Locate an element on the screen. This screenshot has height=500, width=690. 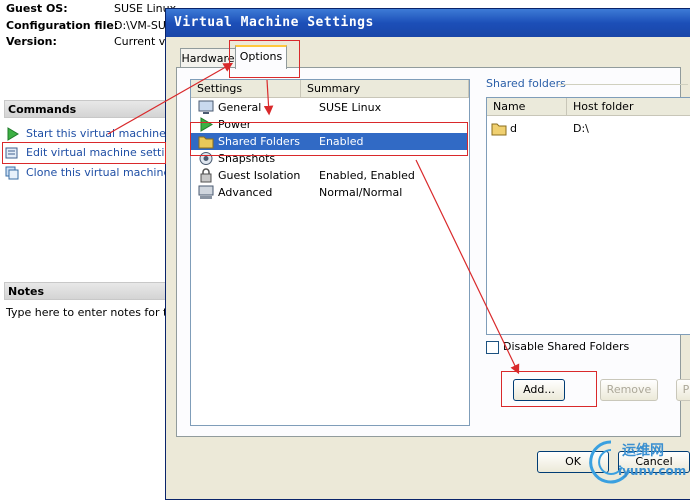
arrow-to-shared-folders is located at coordinates (268, 97).